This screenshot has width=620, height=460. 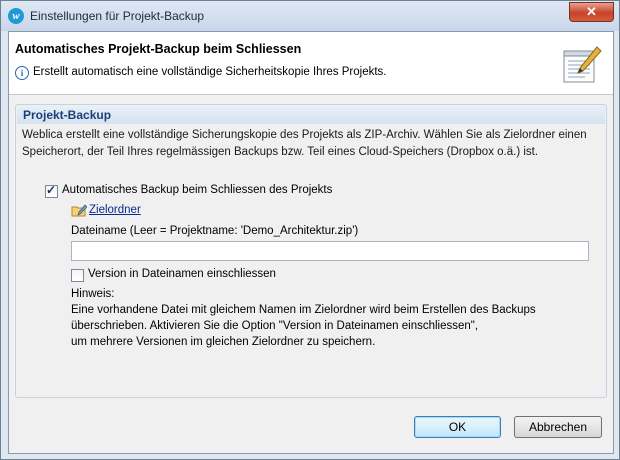 I want to click on info-icon: i, so click(x=22, y=73).